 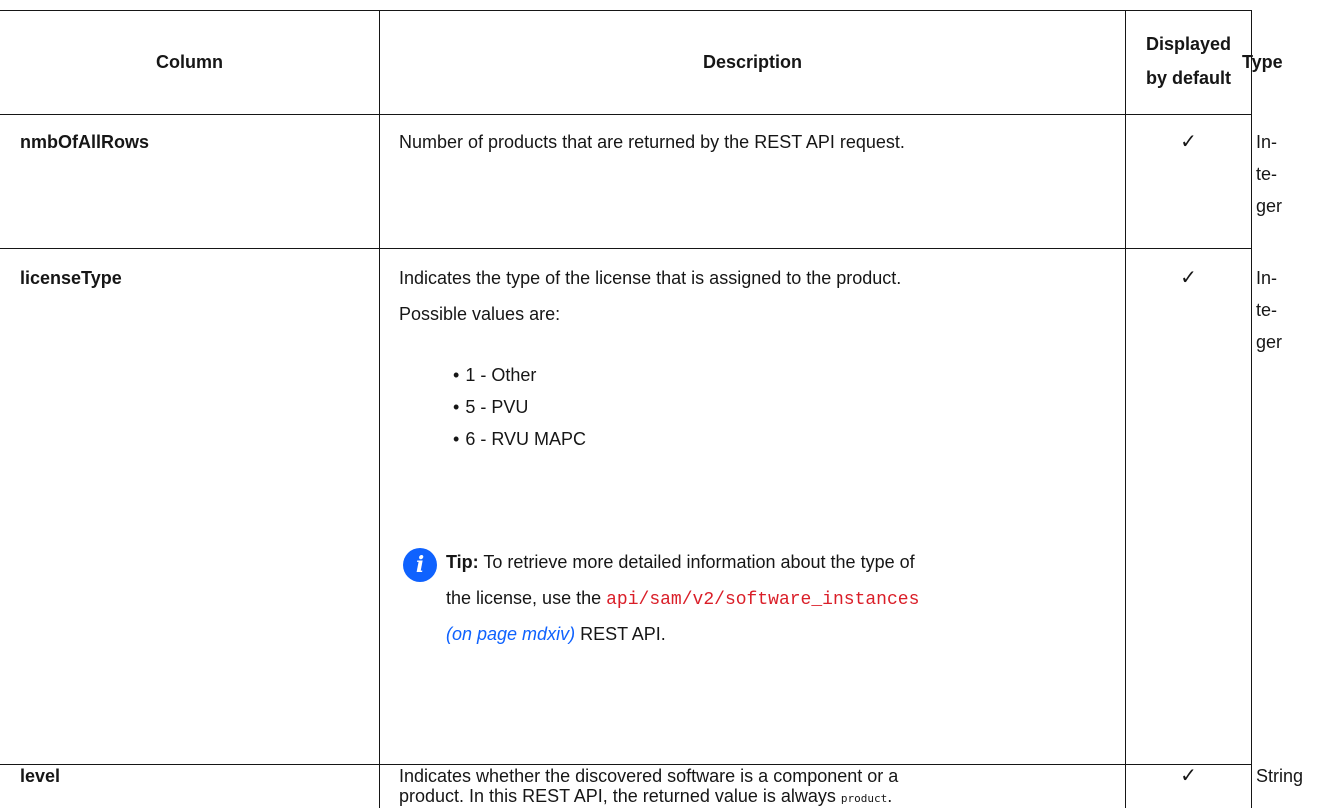 What do you see at coordinates (1267, 278) in the screenshot?
I see `row2-type-part1: In-` at bounding box center [1267, 278].